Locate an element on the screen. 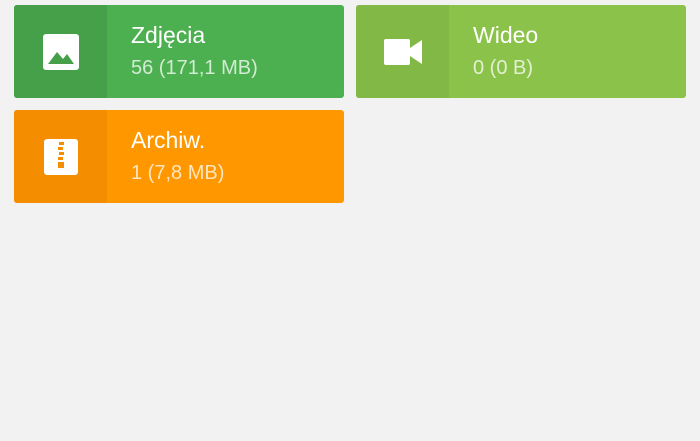  tile-title: Archiw. is located at coordinates (168, 139).